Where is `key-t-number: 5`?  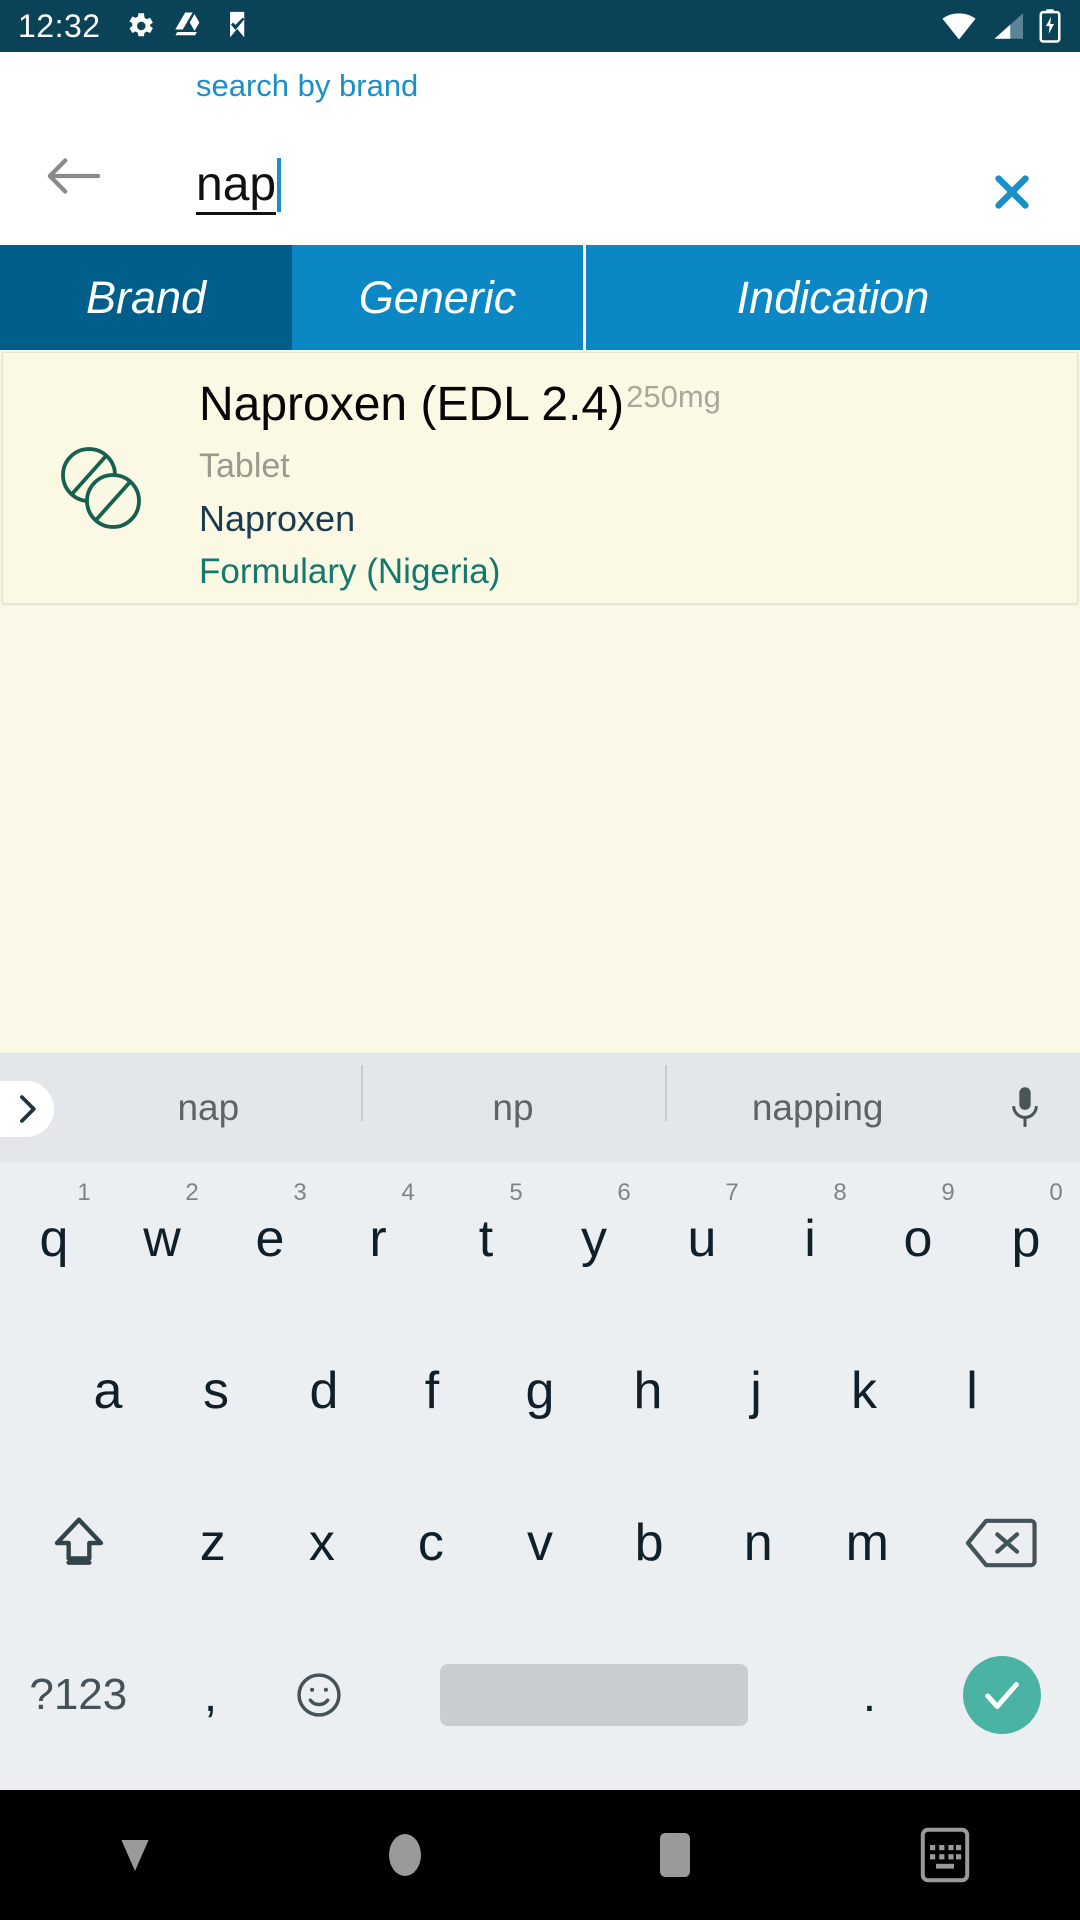
key-t-number: 5 is located at coordinates (516, 1192).